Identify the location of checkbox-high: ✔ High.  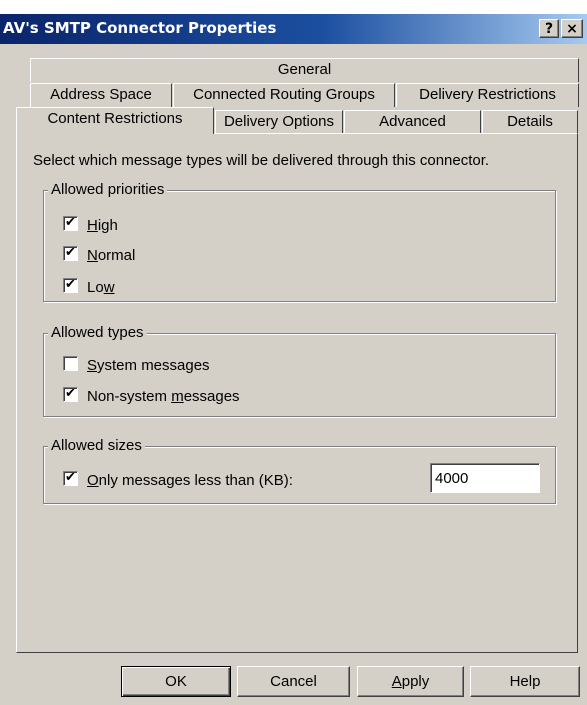
(90, 224).